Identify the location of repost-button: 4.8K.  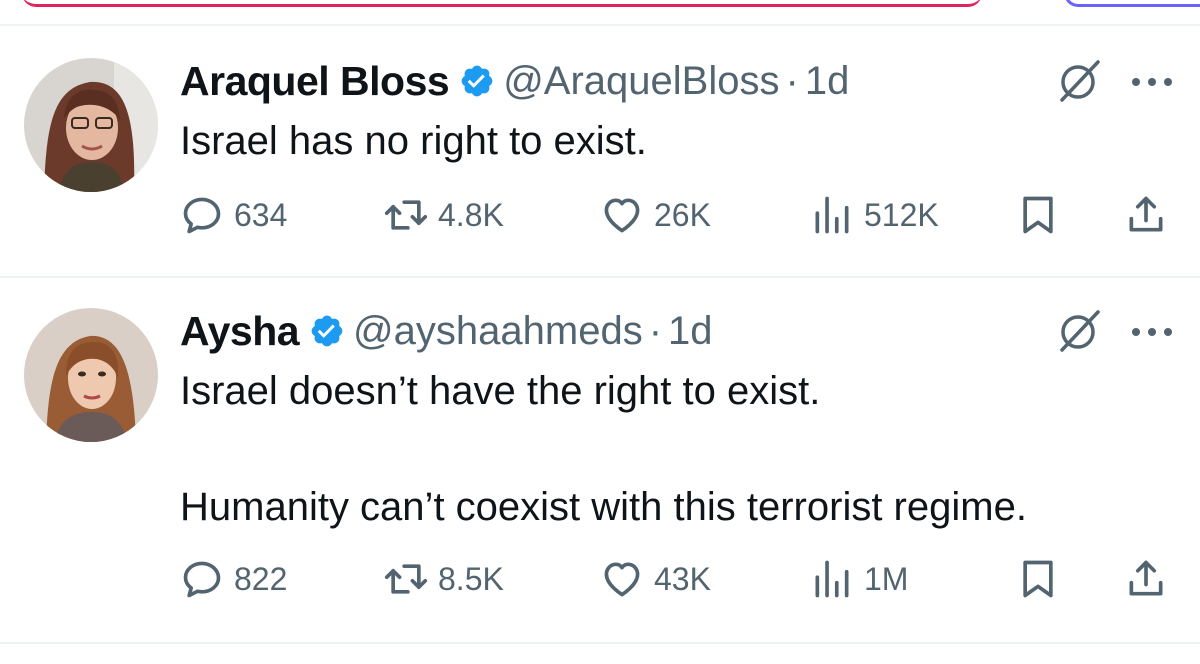
(444, 215).